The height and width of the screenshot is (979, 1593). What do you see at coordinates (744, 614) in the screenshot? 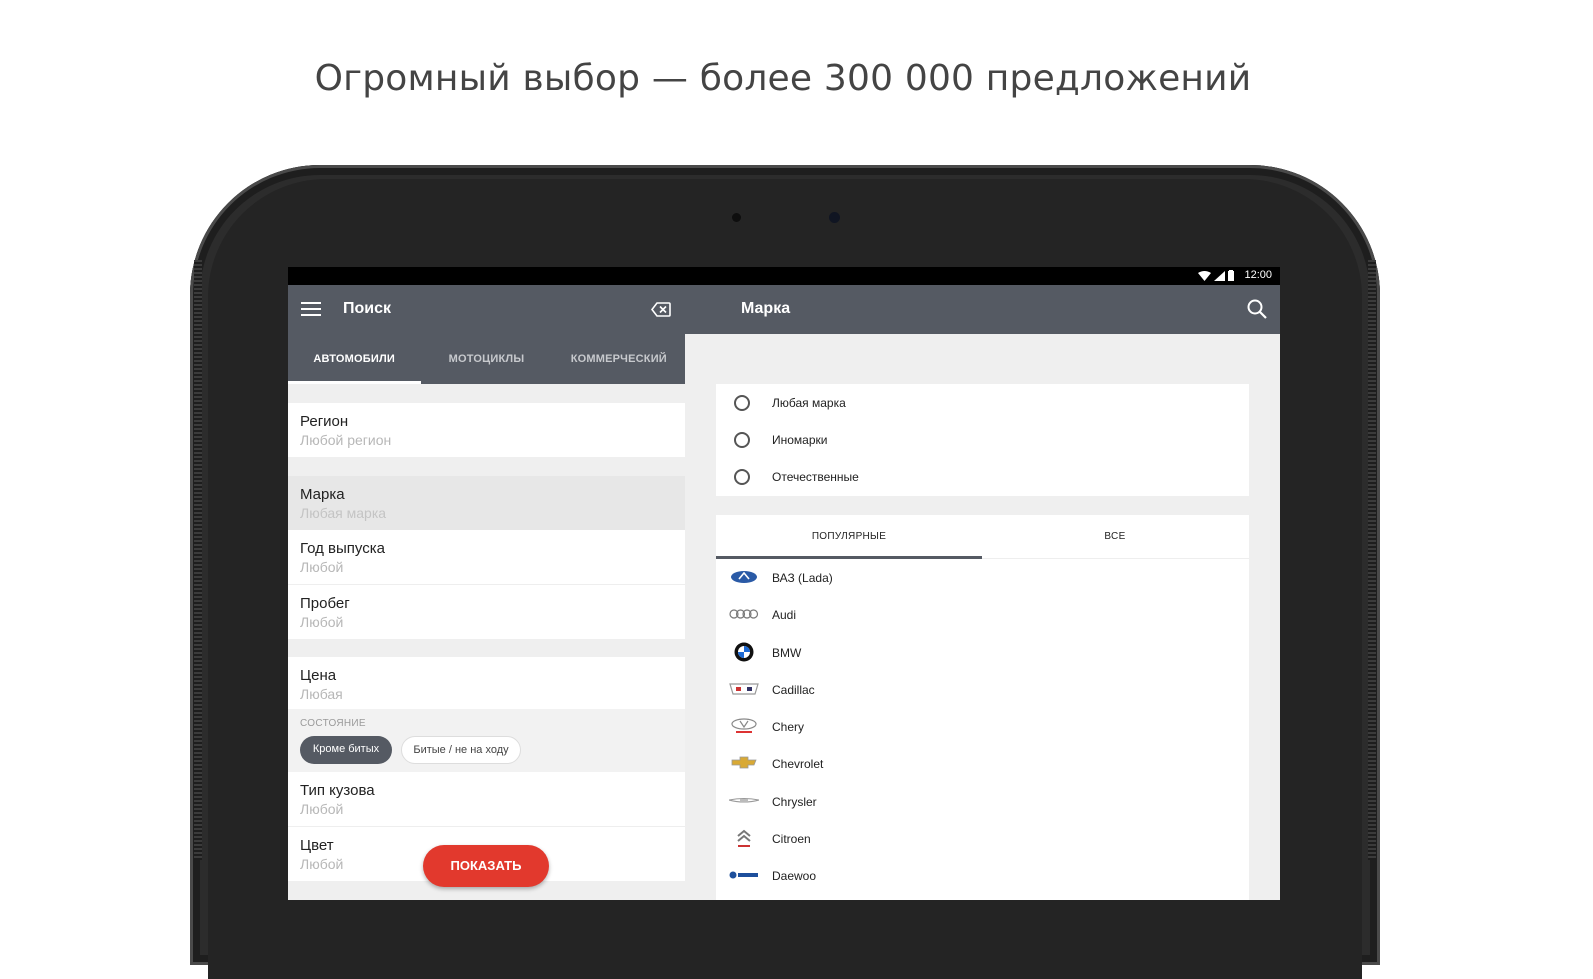
I see `audi-logo-icon` at bounding box center [744, 614].